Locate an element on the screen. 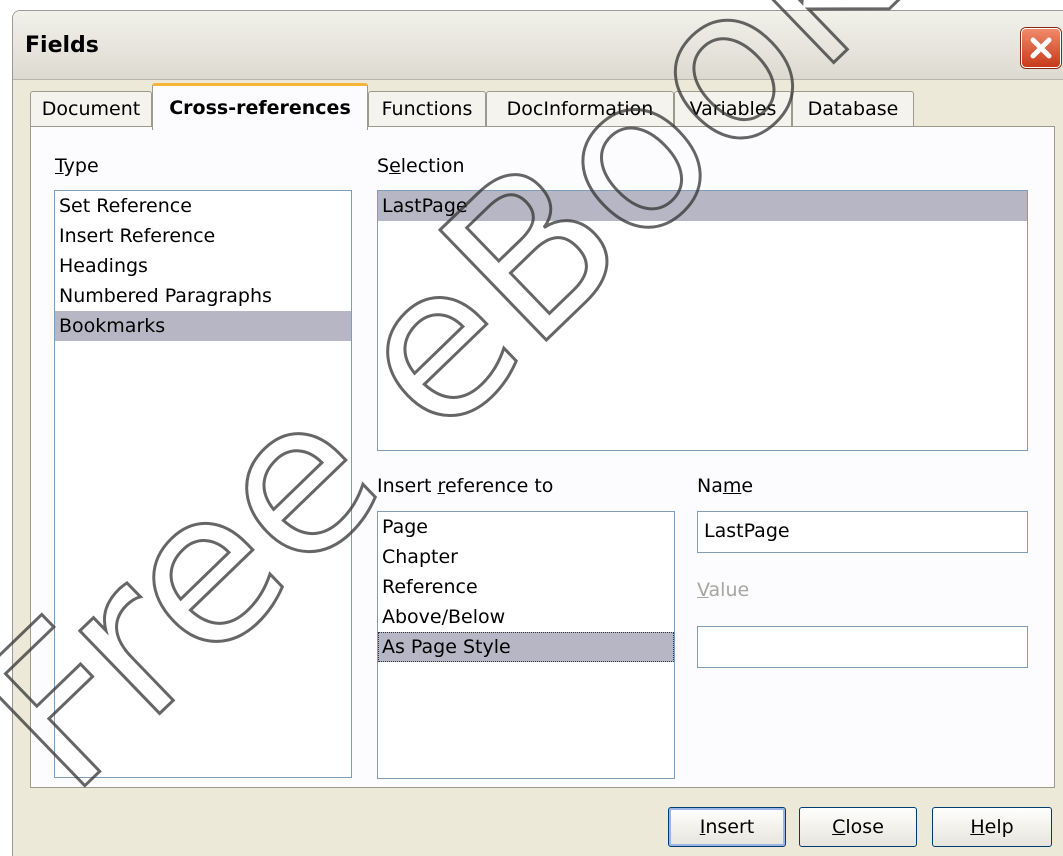  type-item-headings: Headings is located at coordinates (203, 266).